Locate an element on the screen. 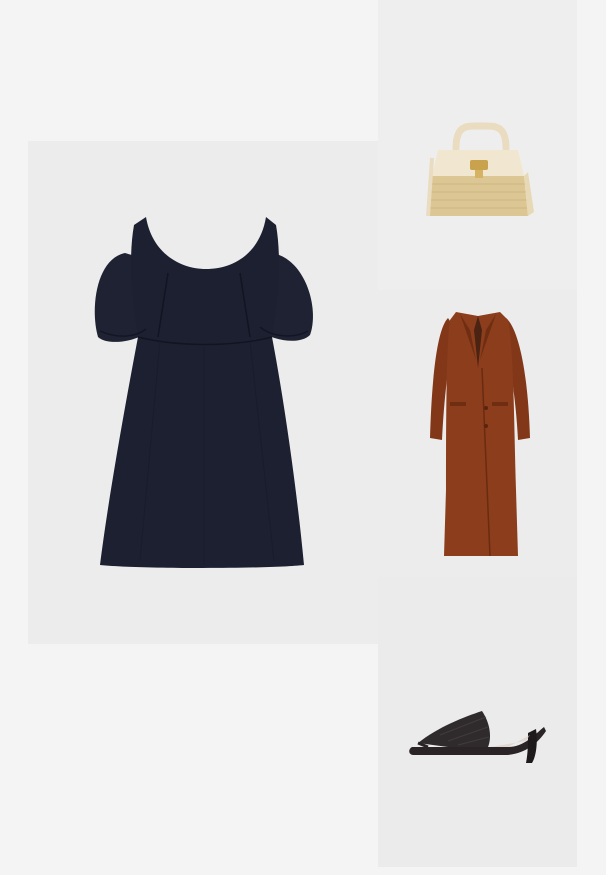 The image size is (606, 875). black-dress-icon is located at coordinates (203, 392).